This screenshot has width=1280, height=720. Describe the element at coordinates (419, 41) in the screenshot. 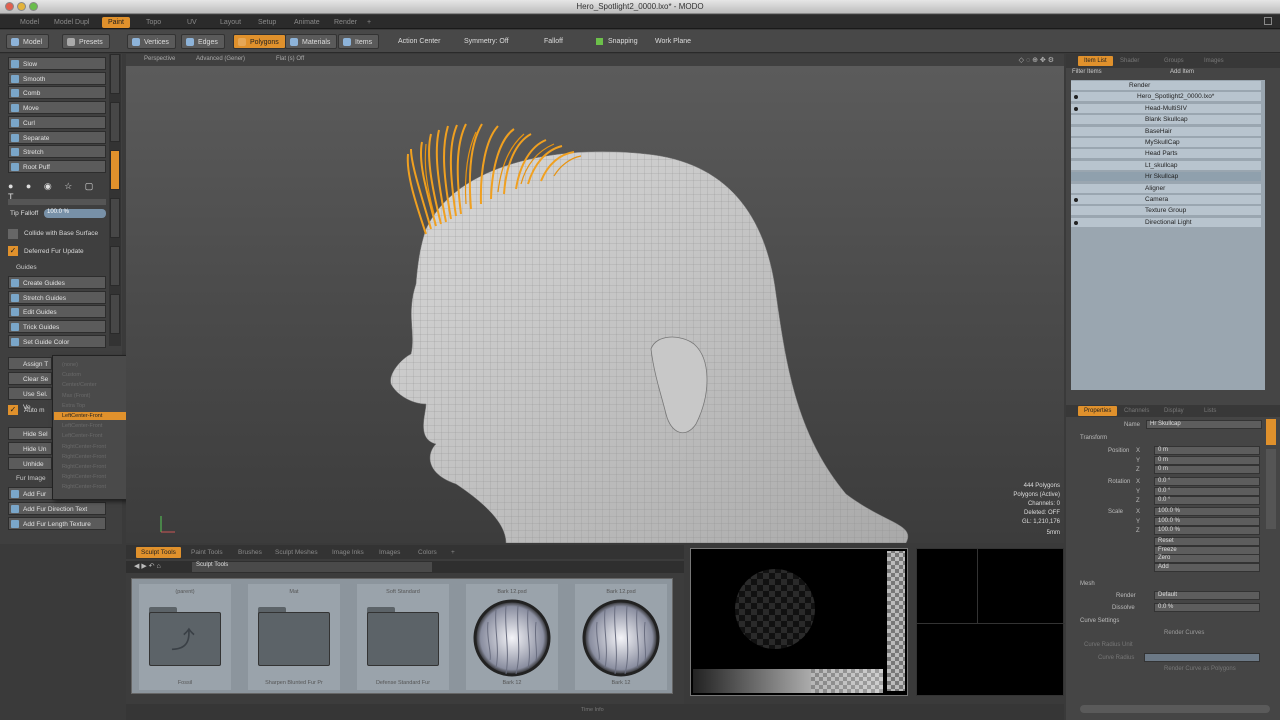

I see `action-center-dropdown: Action Center` at that location.